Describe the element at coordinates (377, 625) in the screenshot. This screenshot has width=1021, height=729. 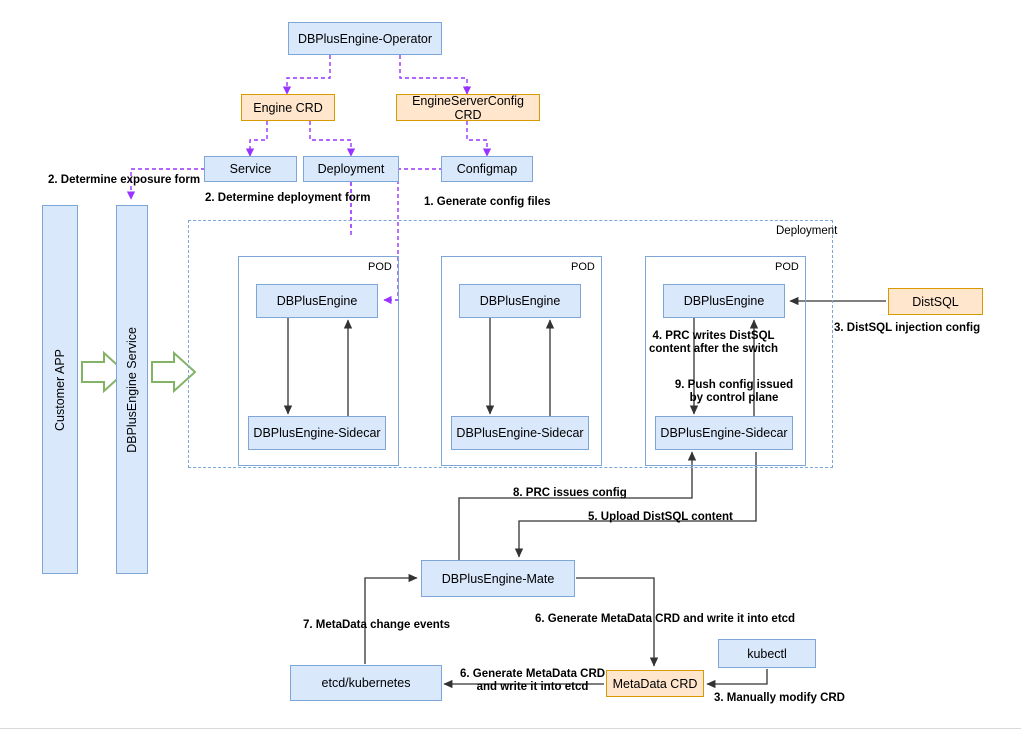
I see `edge-label-metadata-change-events: 7. MetaData change events` at that location.